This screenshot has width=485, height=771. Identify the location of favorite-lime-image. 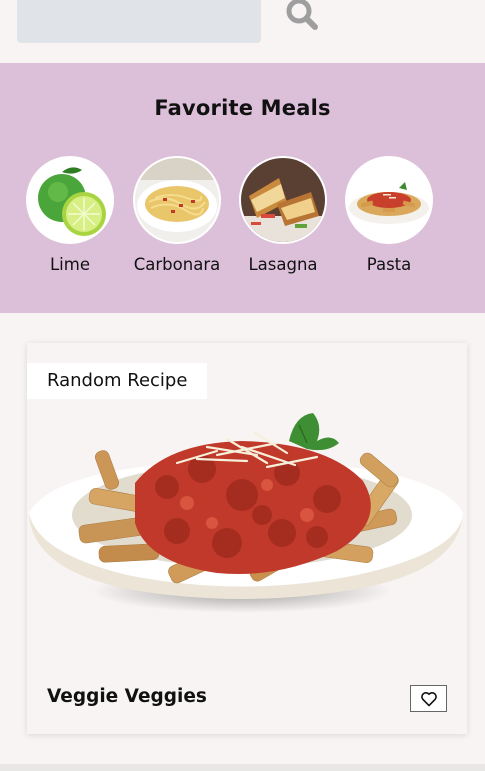
(70, 200).